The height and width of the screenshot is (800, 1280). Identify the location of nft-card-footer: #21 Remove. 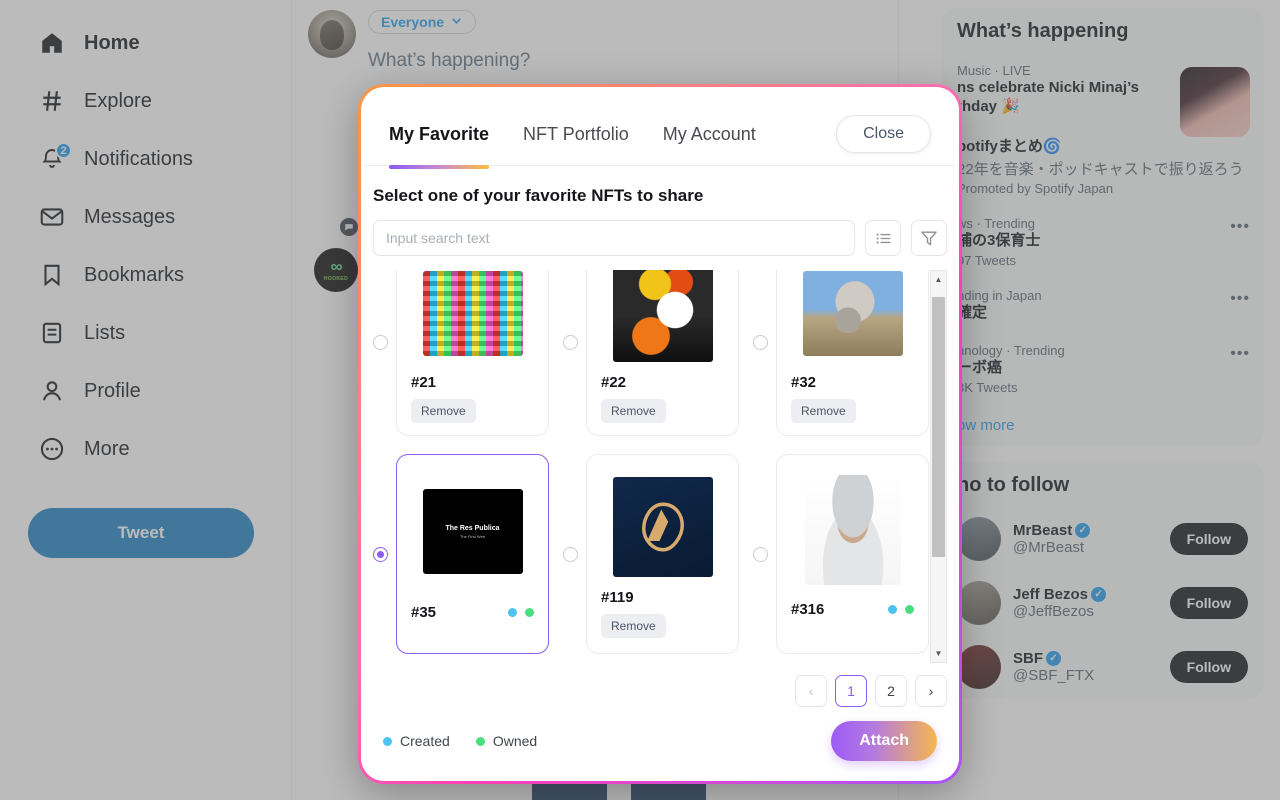
(472, 398).